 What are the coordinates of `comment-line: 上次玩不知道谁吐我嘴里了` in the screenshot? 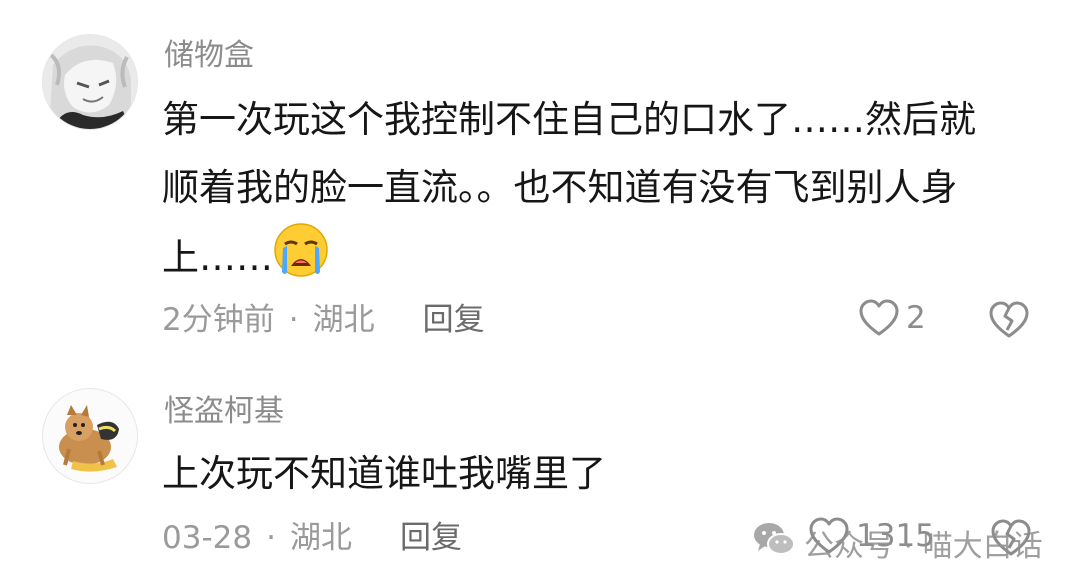 It's located at (384, 473).